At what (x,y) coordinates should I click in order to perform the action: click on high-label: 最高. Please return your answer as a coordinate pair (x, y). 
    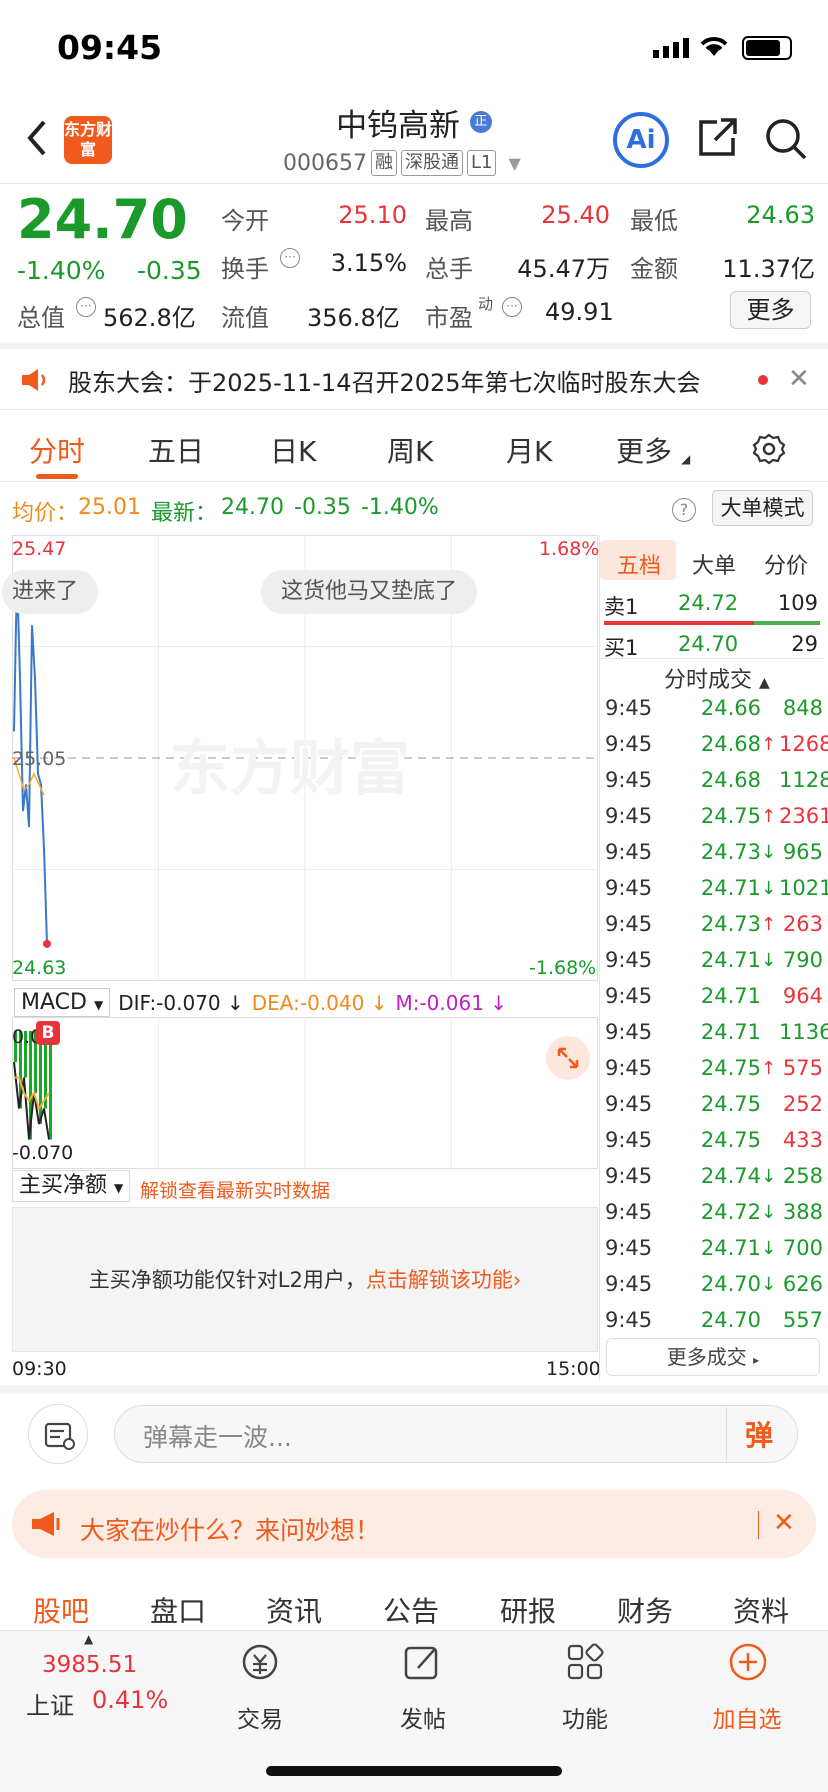
    Looking at the image, I should click on (449, 221).